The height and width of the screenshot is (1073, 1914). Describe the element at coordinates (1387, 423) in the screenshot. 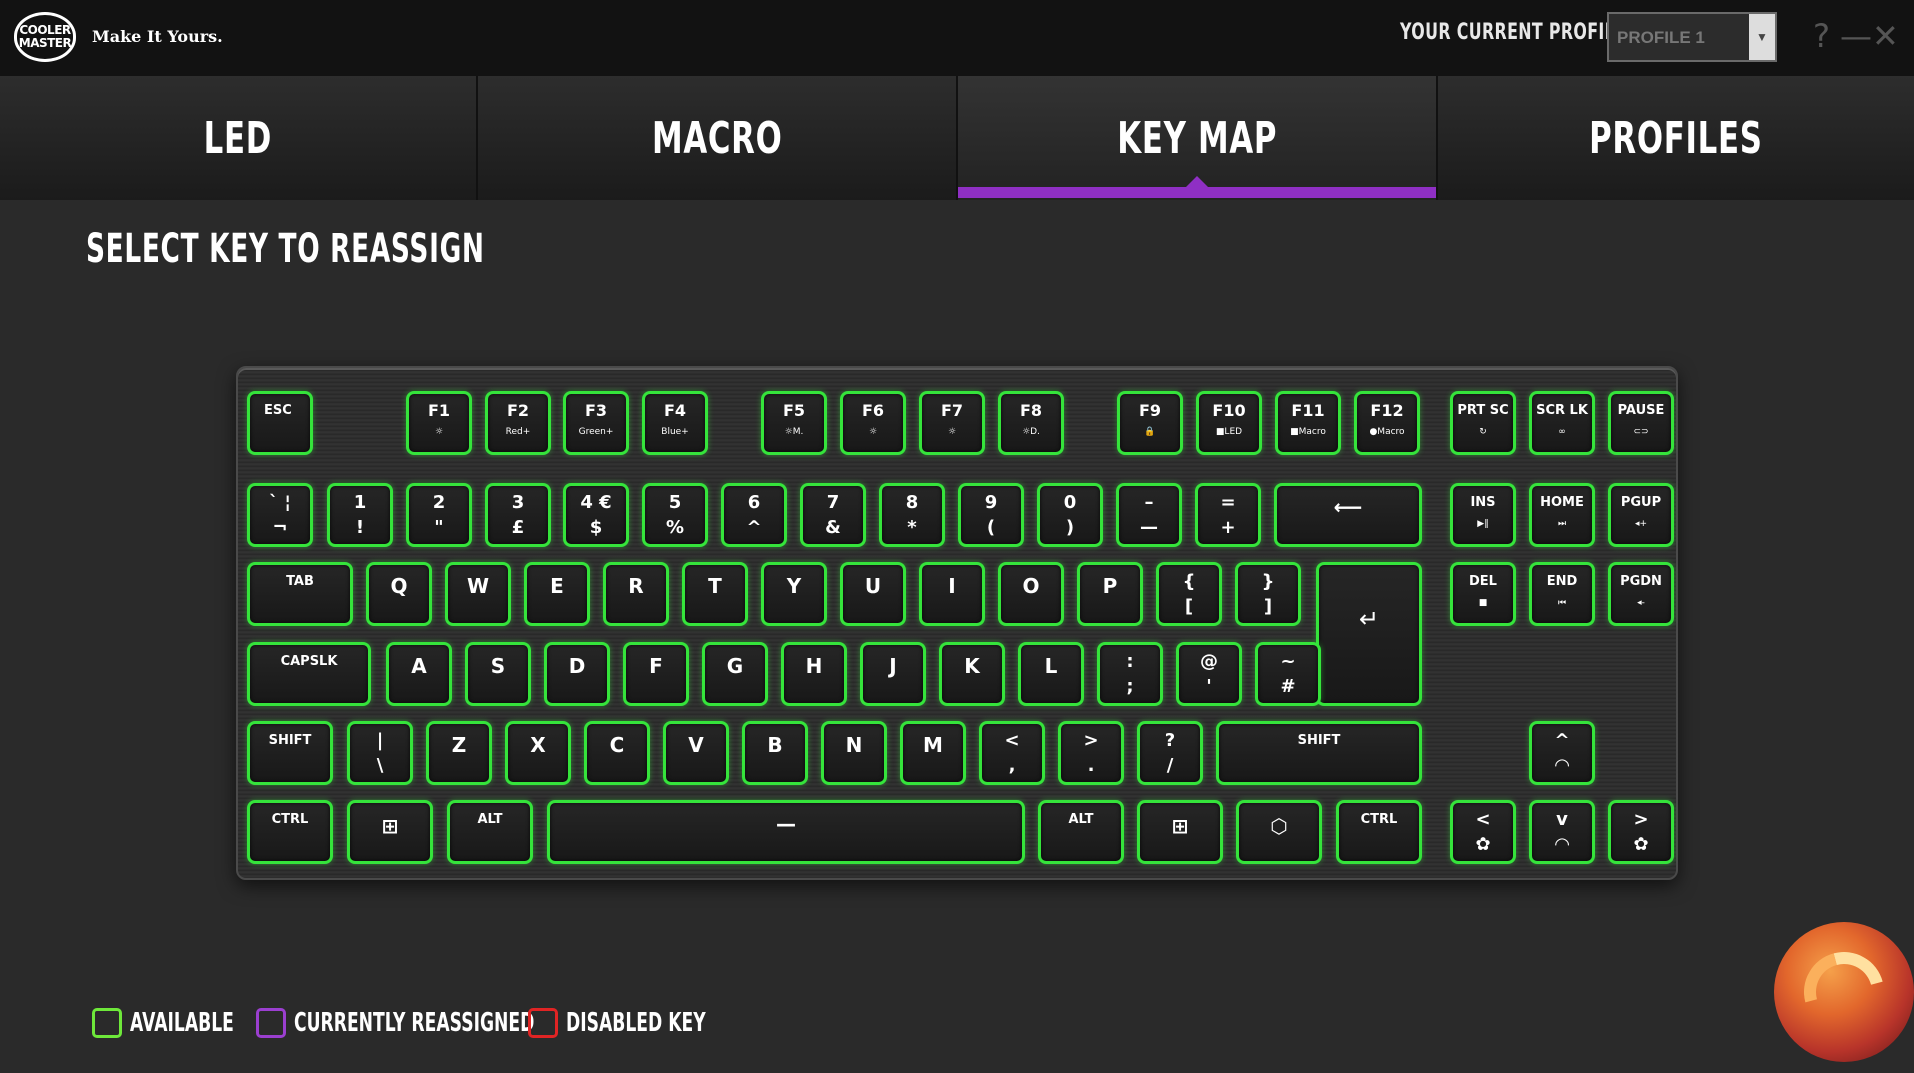

I see `key-f12: F12 ●Macro` at that location.